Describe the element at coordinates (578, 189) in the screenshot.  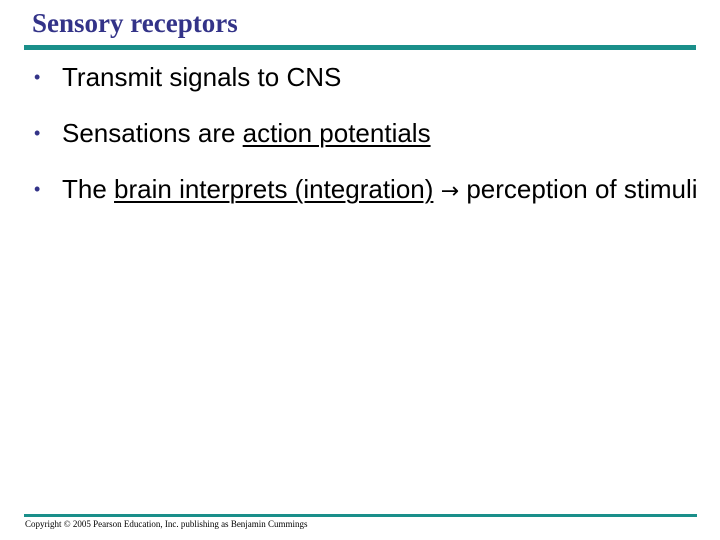
I see `bullet-text: perception of stimuli` at that location.